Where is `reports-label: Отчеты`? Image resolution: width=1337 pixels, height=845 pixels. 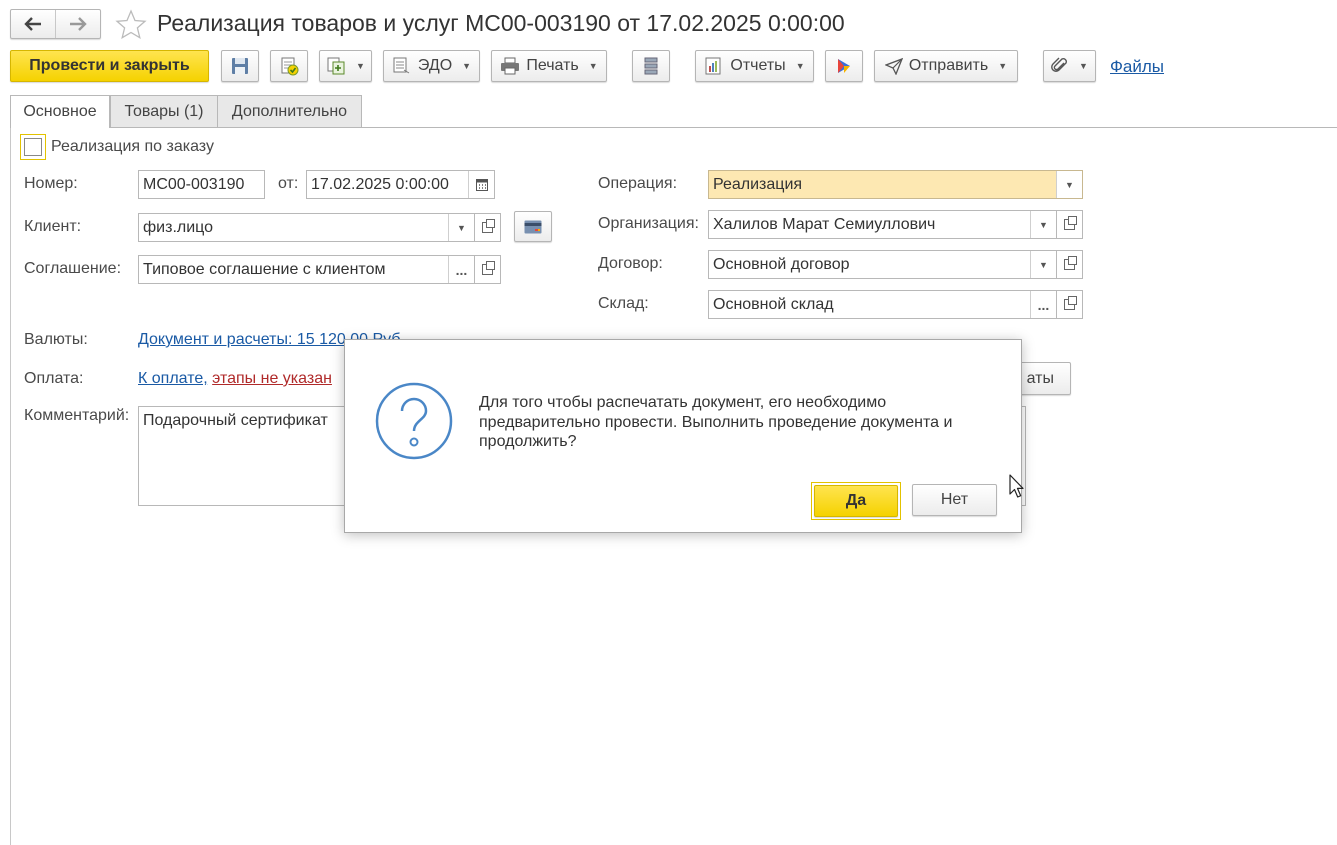 reports-label: Отчеты is located at coordinates (758, 65).